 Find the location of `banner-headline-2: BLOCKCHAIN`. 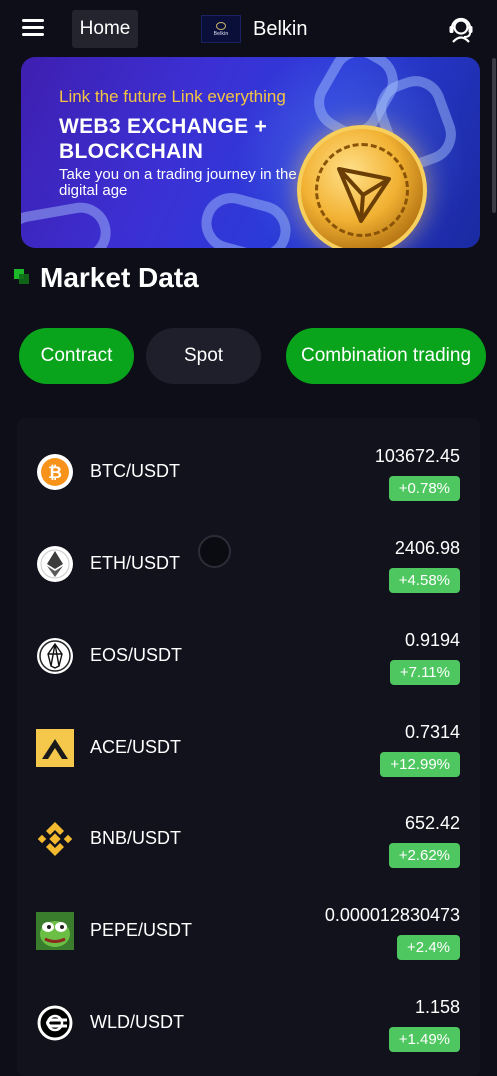

banner-headline-2: BLOCKCHAIN is located at coordinates (131, 151).